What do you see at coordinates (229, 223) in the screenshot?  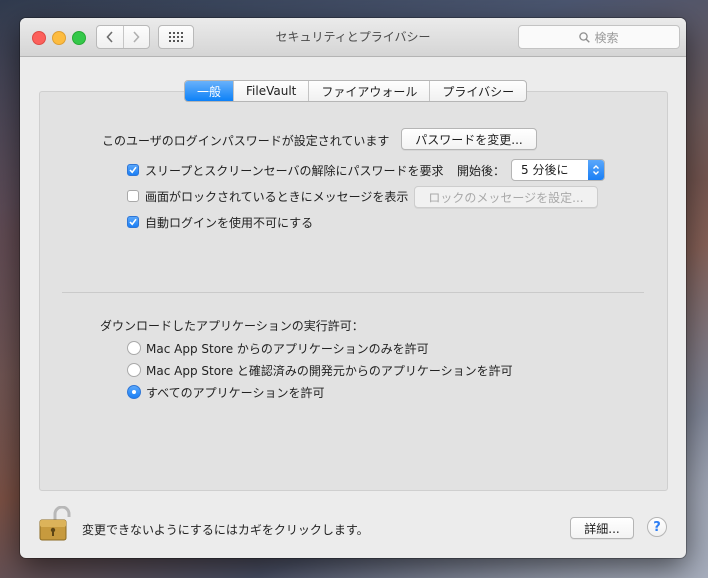 I see `disable-auto-login-label: 自動ログインを使用不可にする` at bounding box center [229, 223].